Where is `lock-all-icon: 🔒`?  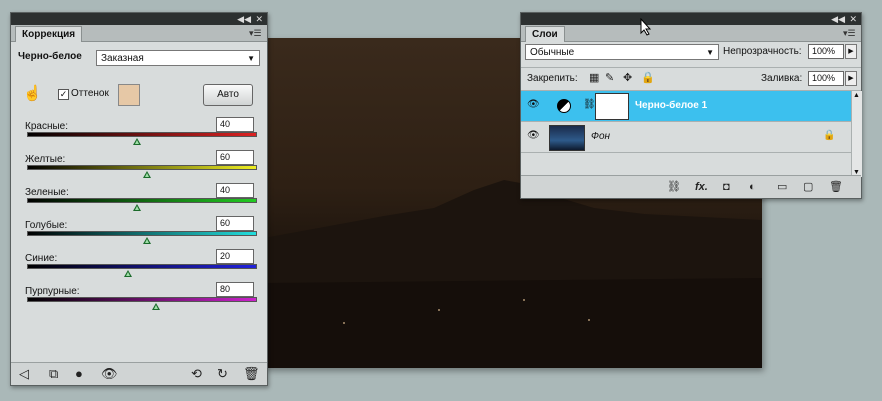
lock-all-icon: 🔒 is located at coordinates (648, 78).